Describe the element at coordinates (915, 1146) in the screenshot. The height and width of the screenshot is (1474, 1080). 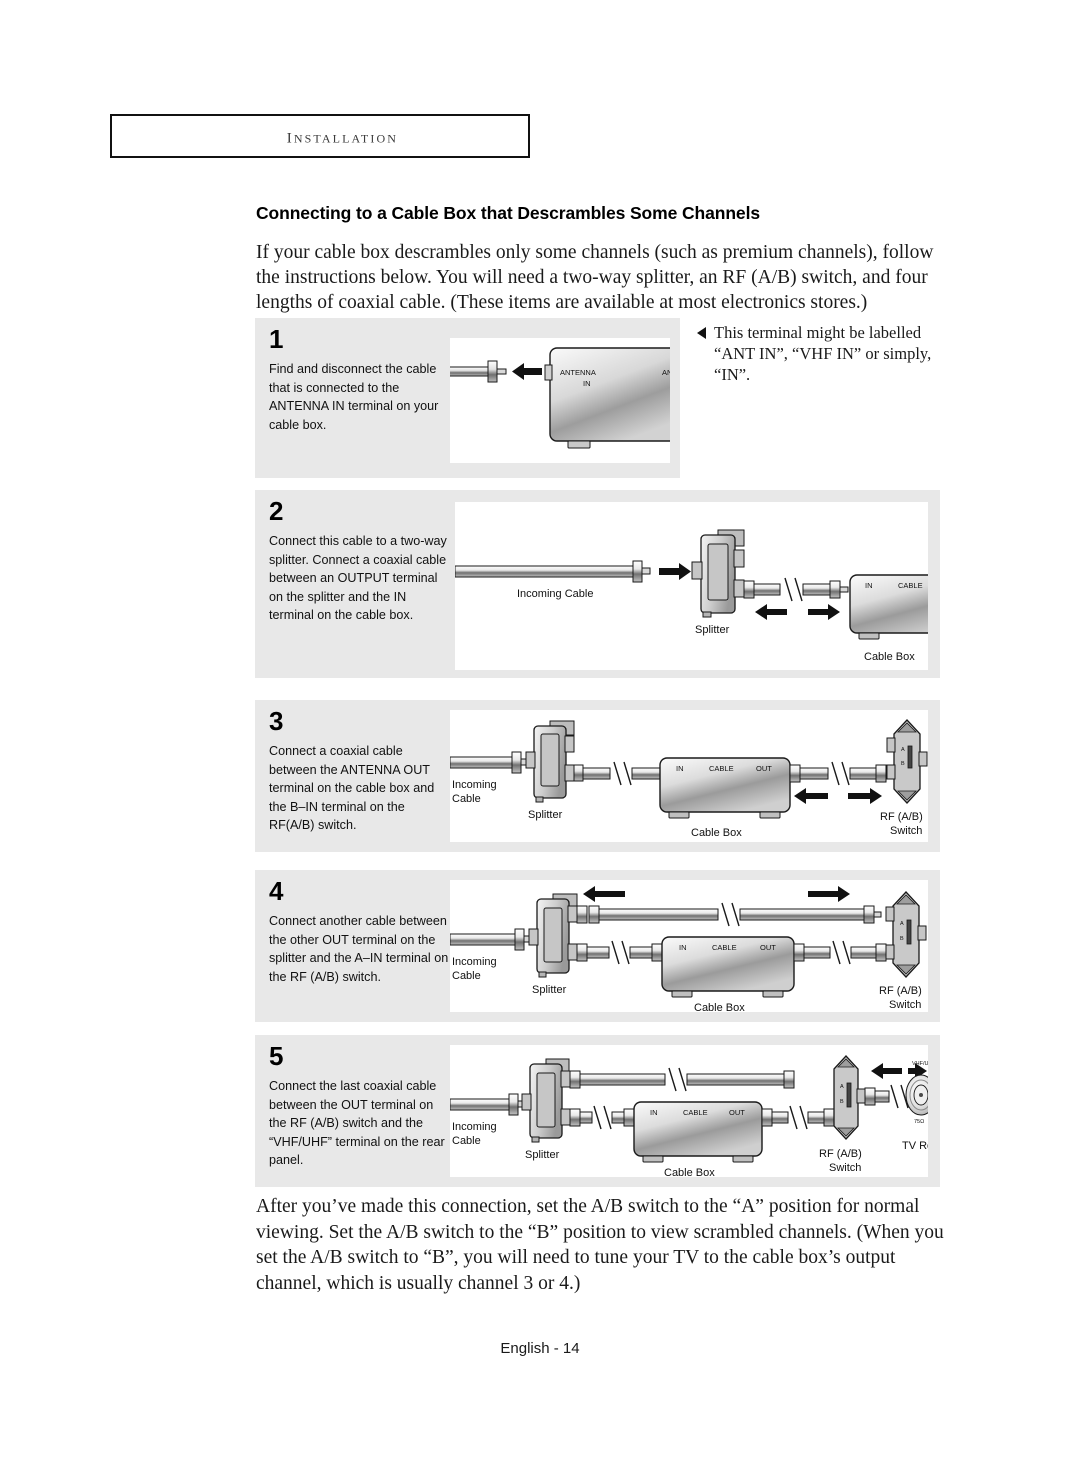
I see `label-tv-rear: TV Rear` at that location.